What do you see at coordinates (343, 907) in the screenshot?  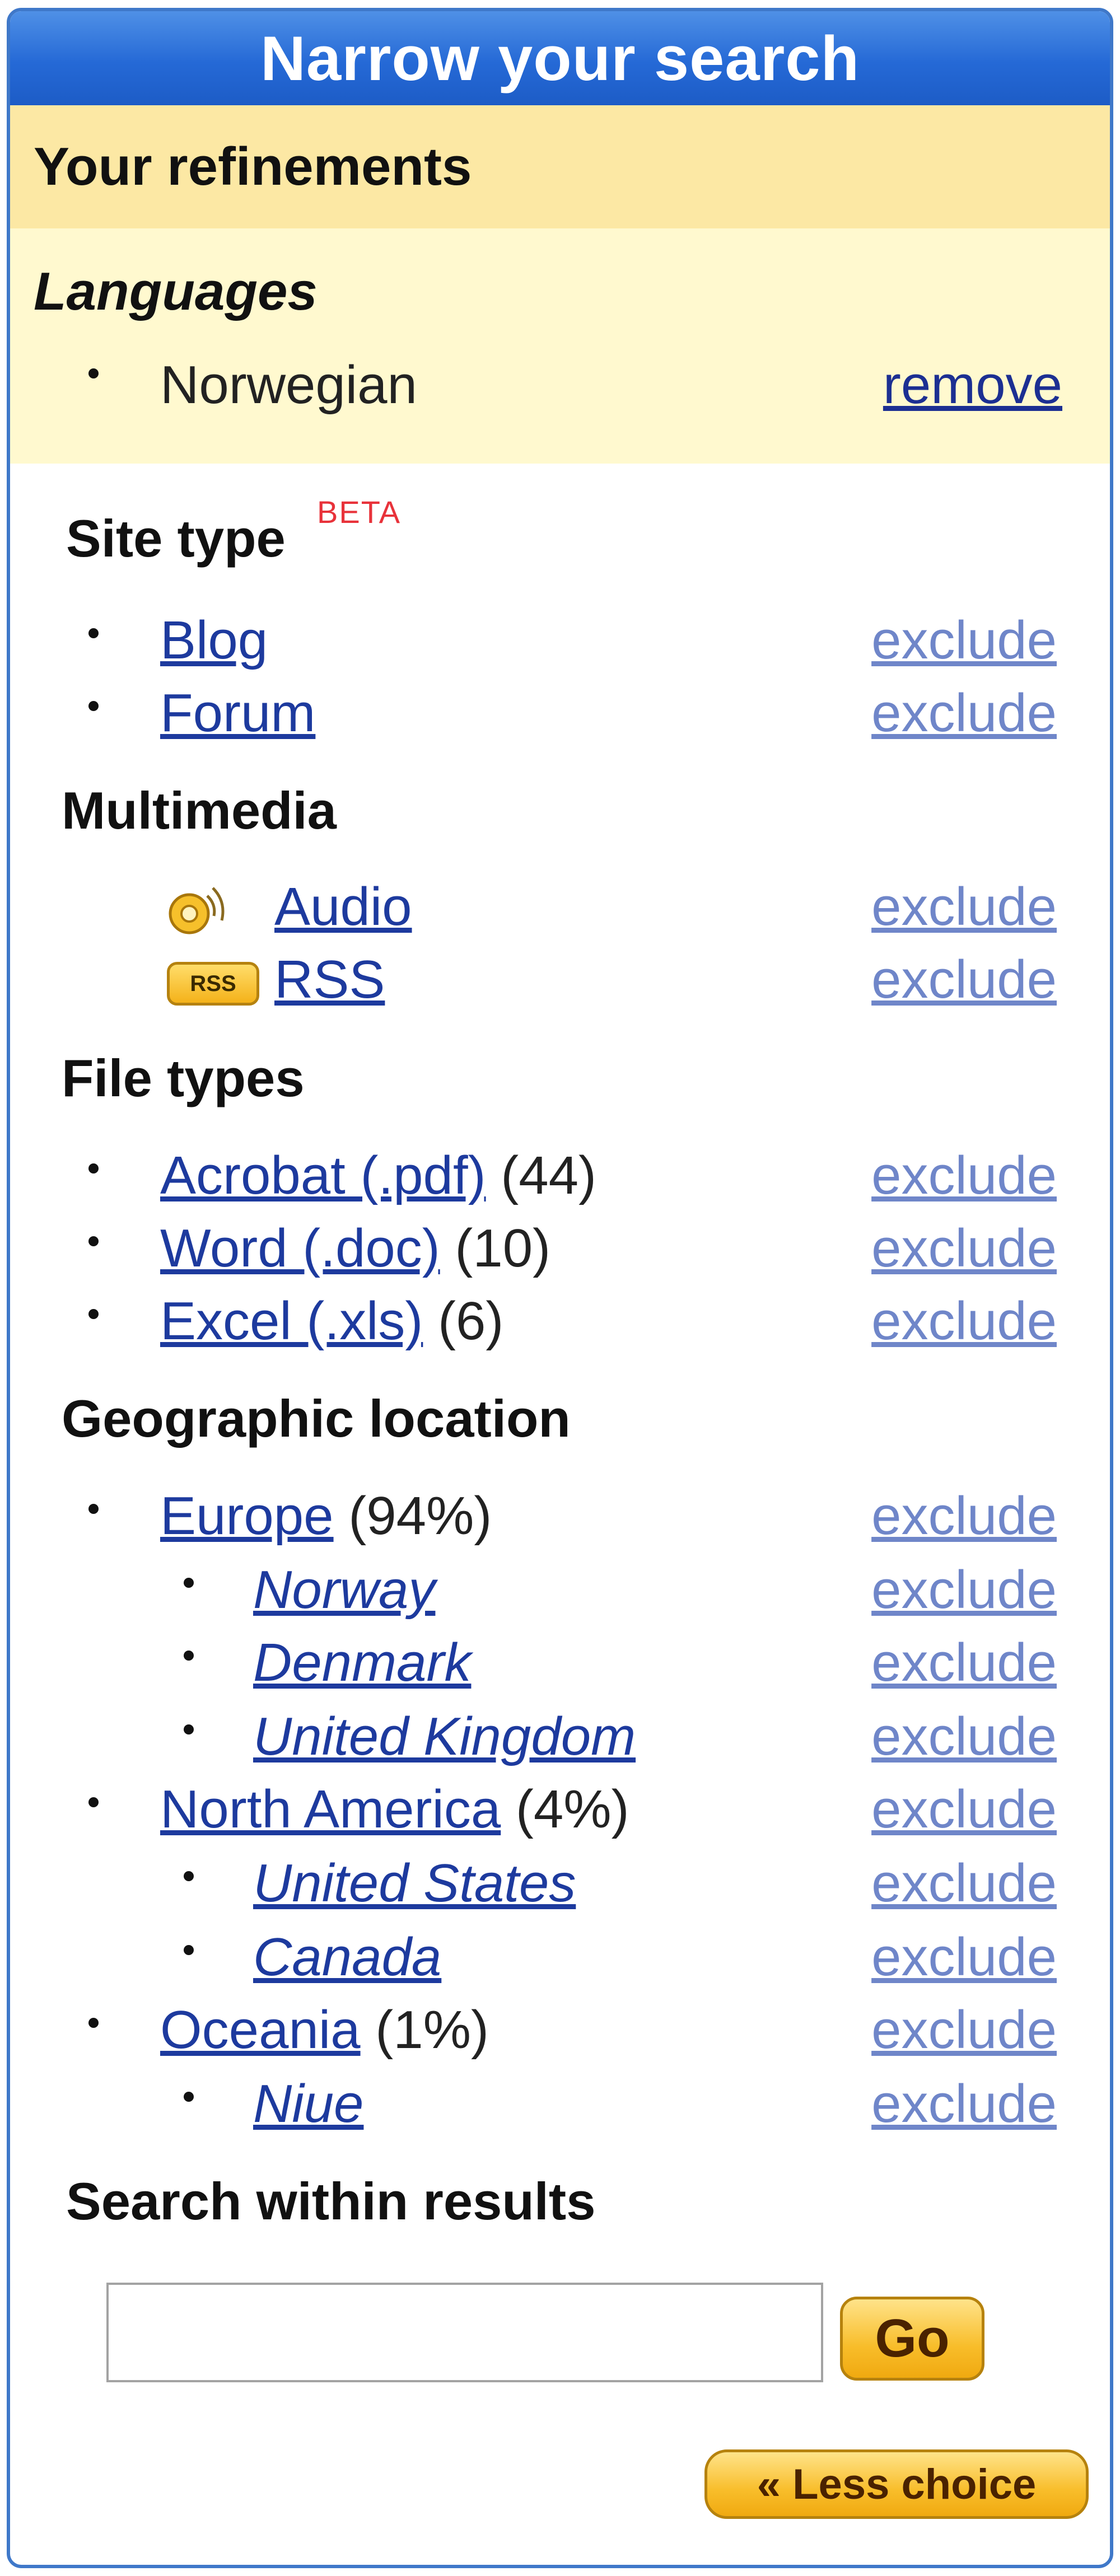 I see `multimedia-audio-link: Audio` at bounding box center [343, 907].